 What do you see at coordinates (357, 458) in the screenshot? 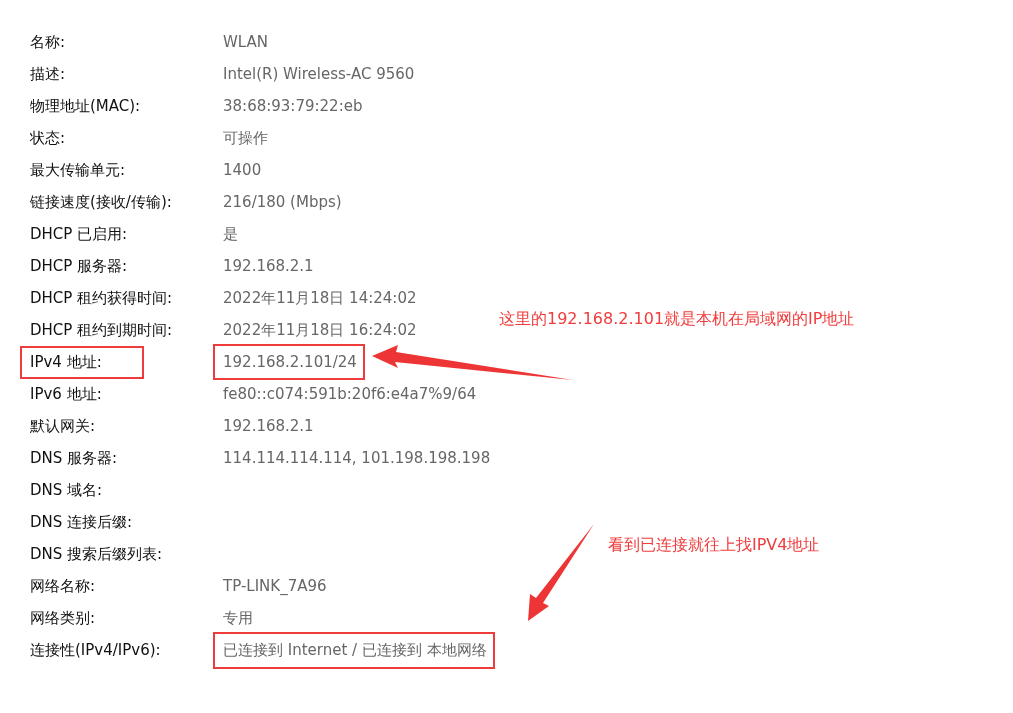
I see `property-value: 114.114.114.114, 101.198.198.198` at bounding box center [357, 458].